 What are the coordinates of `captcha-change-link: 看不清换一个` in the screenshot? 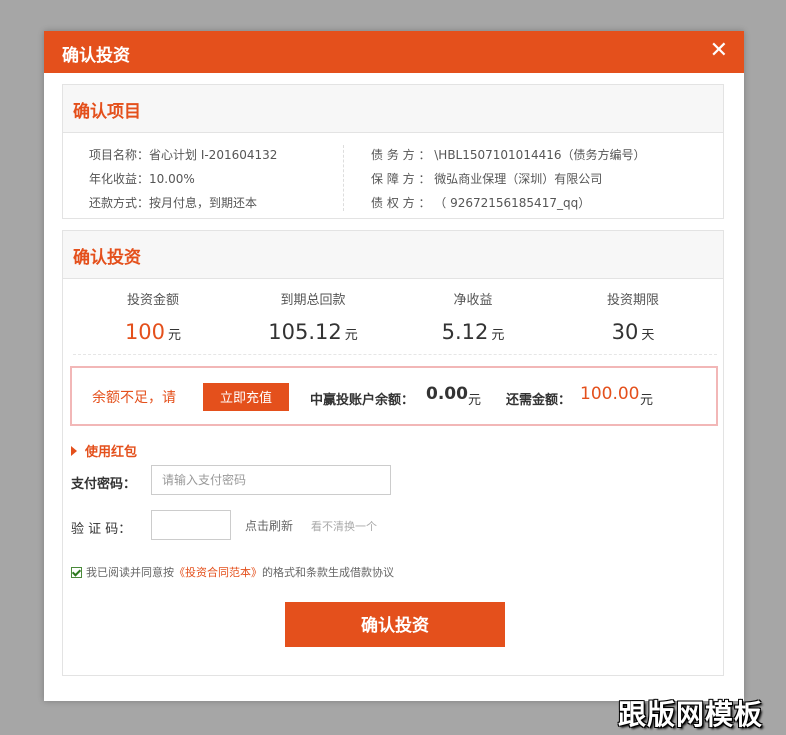 It's located at (344, 526).